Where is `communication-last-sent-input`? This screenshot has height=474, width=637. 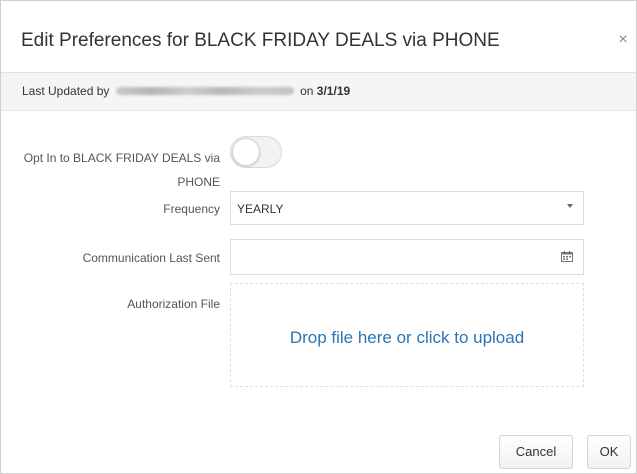
communication-last-sent-input is located at coordinates (407, 257).